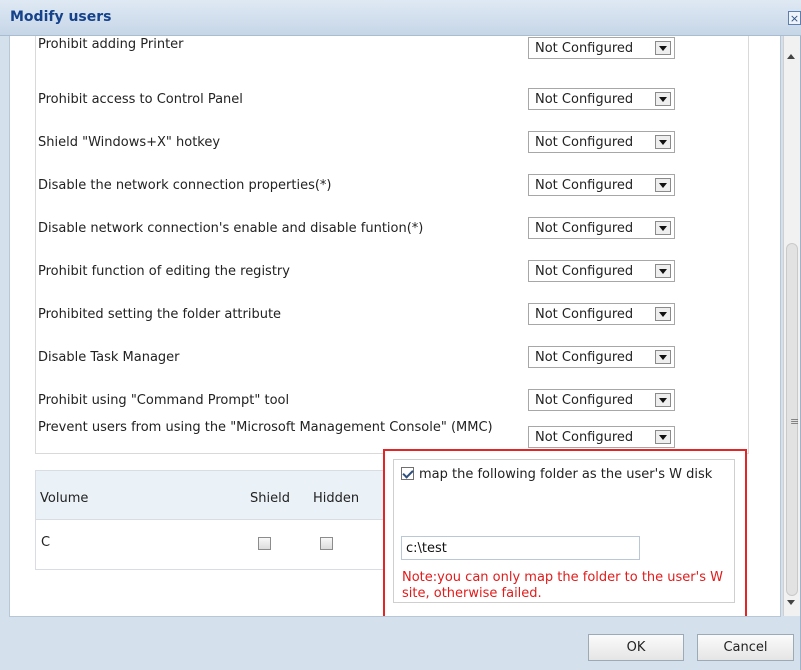 The height and width of the screenshot is (670, 801). What do you see at coordinates (326, 543) in the screenshot?
I see `hidden-checkbox` at bounding box center [326, 543].